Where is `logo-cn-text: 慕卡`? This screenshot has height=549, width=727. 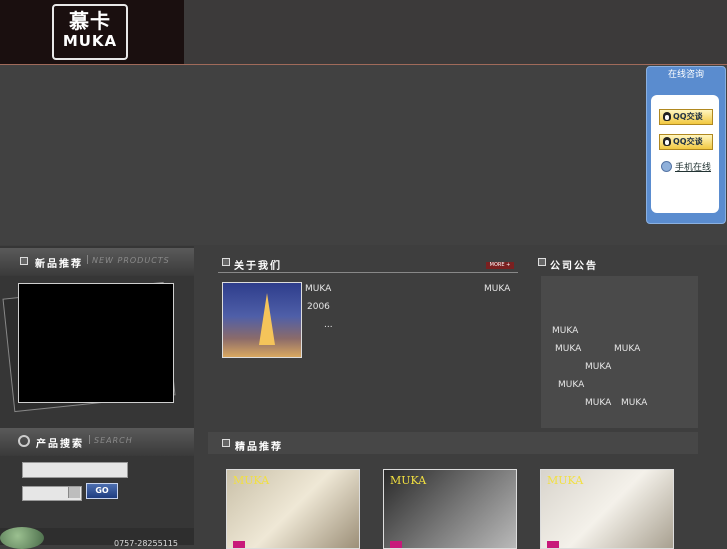 logo-cn-text: 慕卡 is located at coordinates (90, 21).